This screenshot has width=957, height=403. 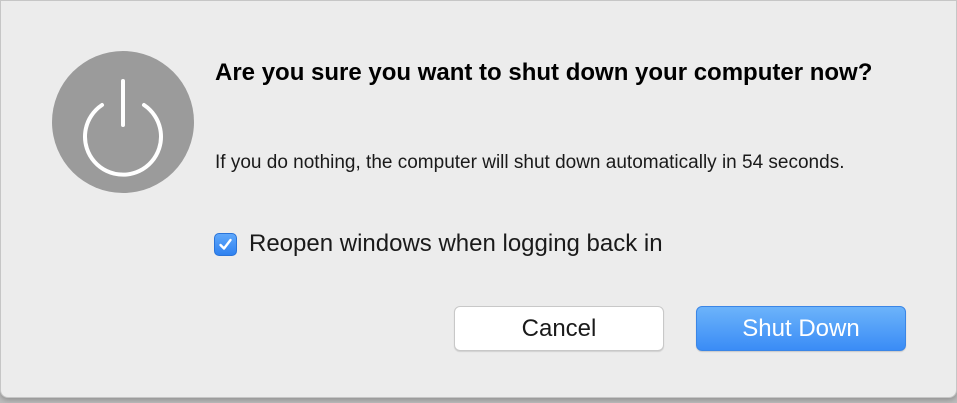 What do you see at coordinates (559, 328) in the screenshot?
I see `cancel-button: Cancel` at bounding box center [559, 328].